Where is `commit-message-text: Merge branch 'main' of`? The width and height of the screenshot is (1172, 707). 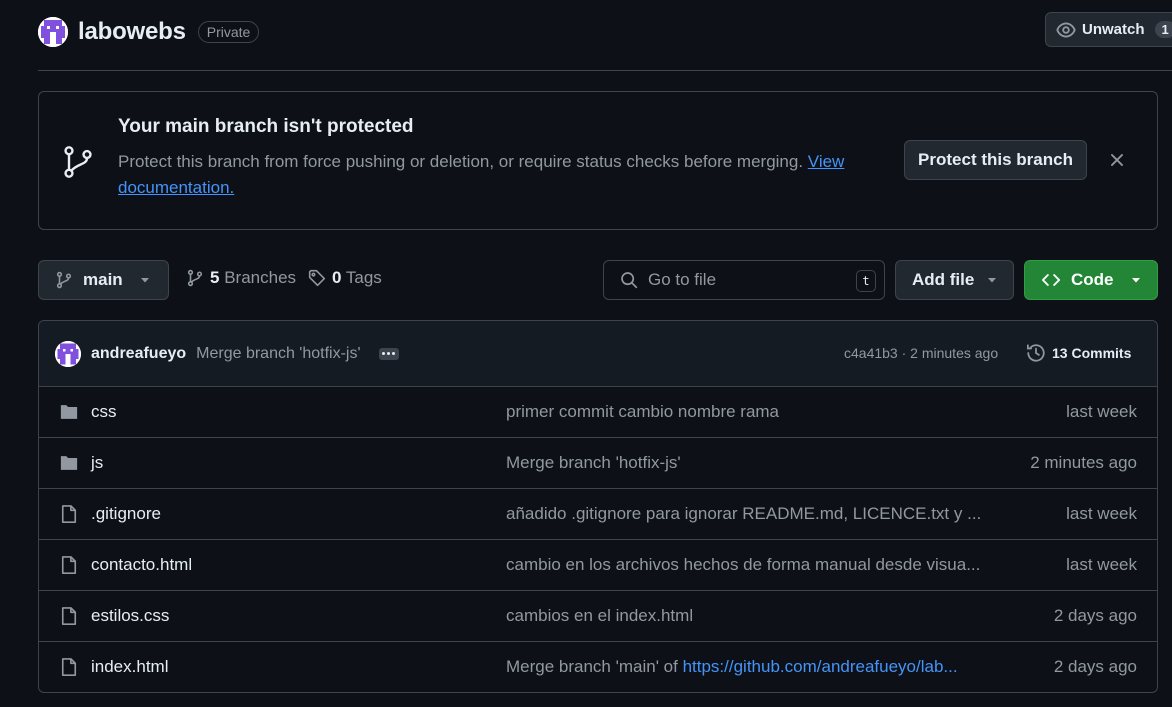
commit-message-text: Merge branch 'main' of is located at coordinates (594, 666).